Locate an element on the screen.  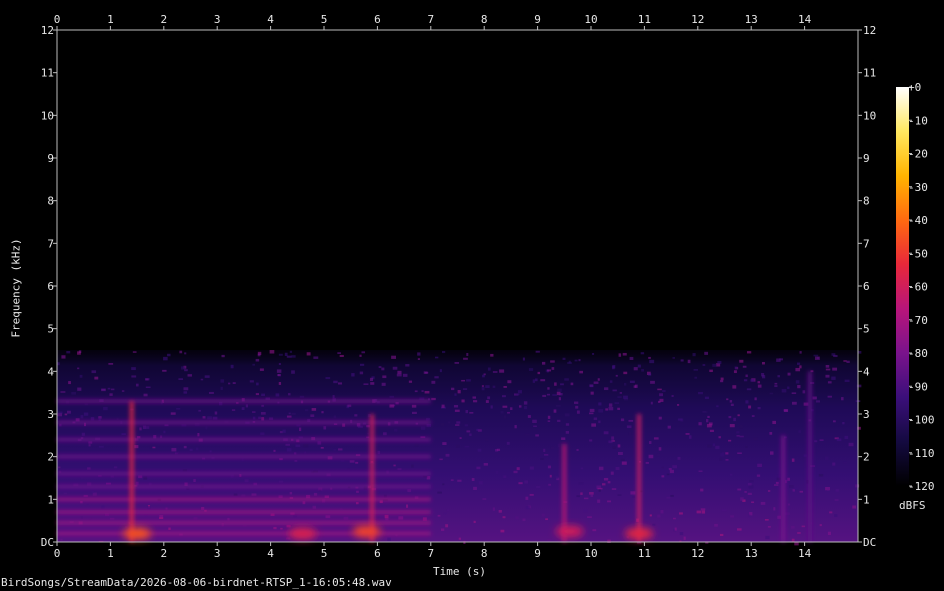
colorbar-tick-label: -100 is located at coordinates (921, 420).